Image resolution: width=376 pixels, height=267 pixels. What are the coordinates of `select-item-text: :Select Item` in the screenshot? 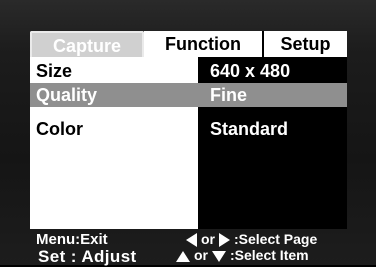 It's located at (269, 255).